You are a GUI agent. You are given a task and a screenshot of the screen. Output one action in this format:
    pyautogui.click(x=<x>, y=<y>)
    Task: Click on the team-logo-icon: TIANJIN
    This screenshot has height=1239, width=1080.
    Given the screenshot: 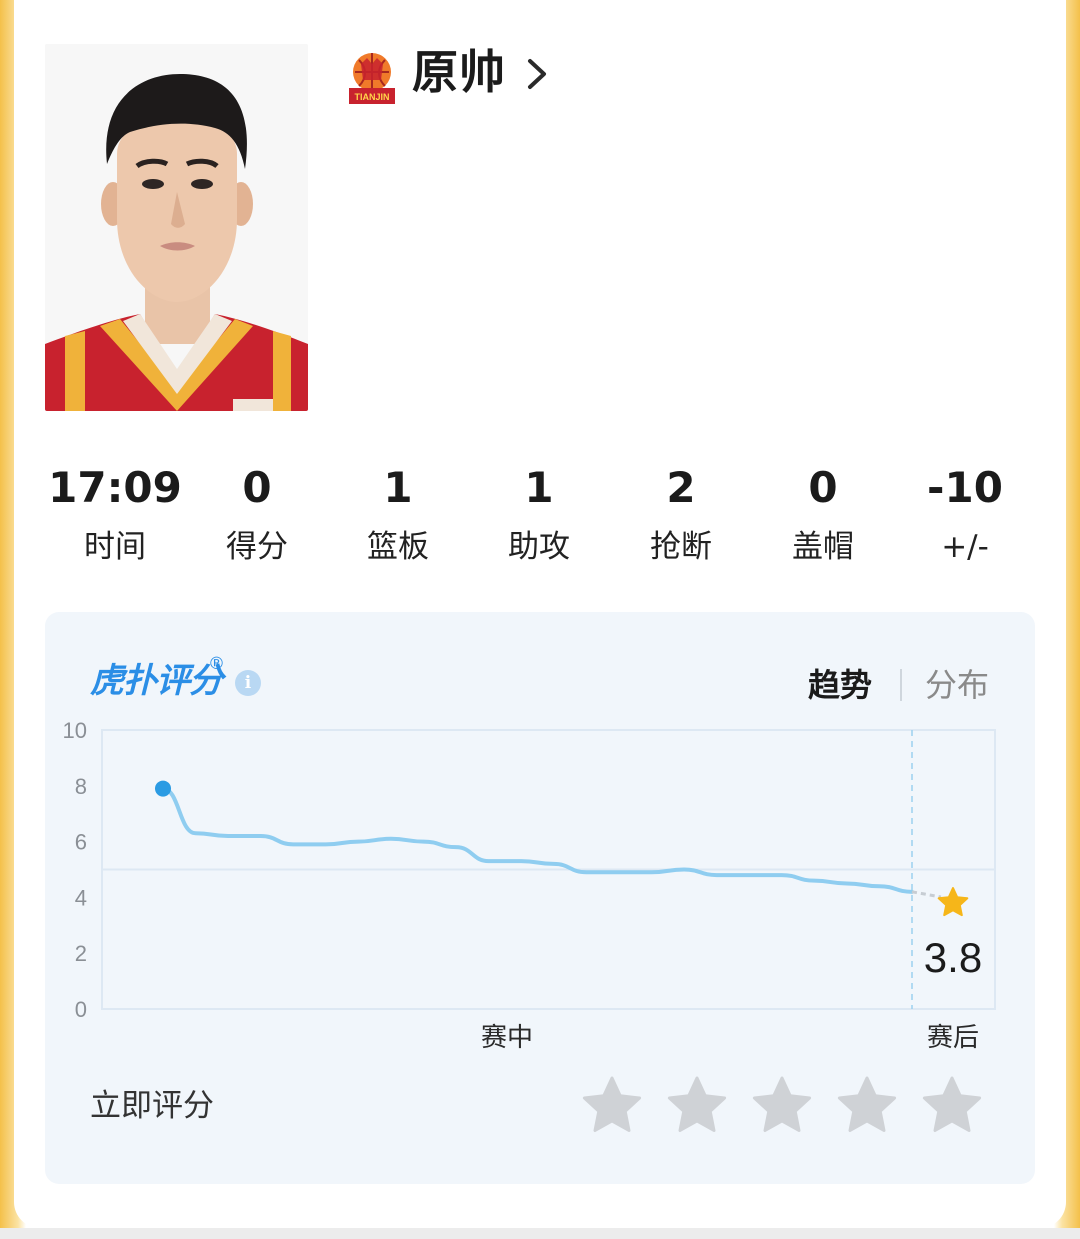 What is the action you would take?
    pyautogui.click(x=372, y=78)
    